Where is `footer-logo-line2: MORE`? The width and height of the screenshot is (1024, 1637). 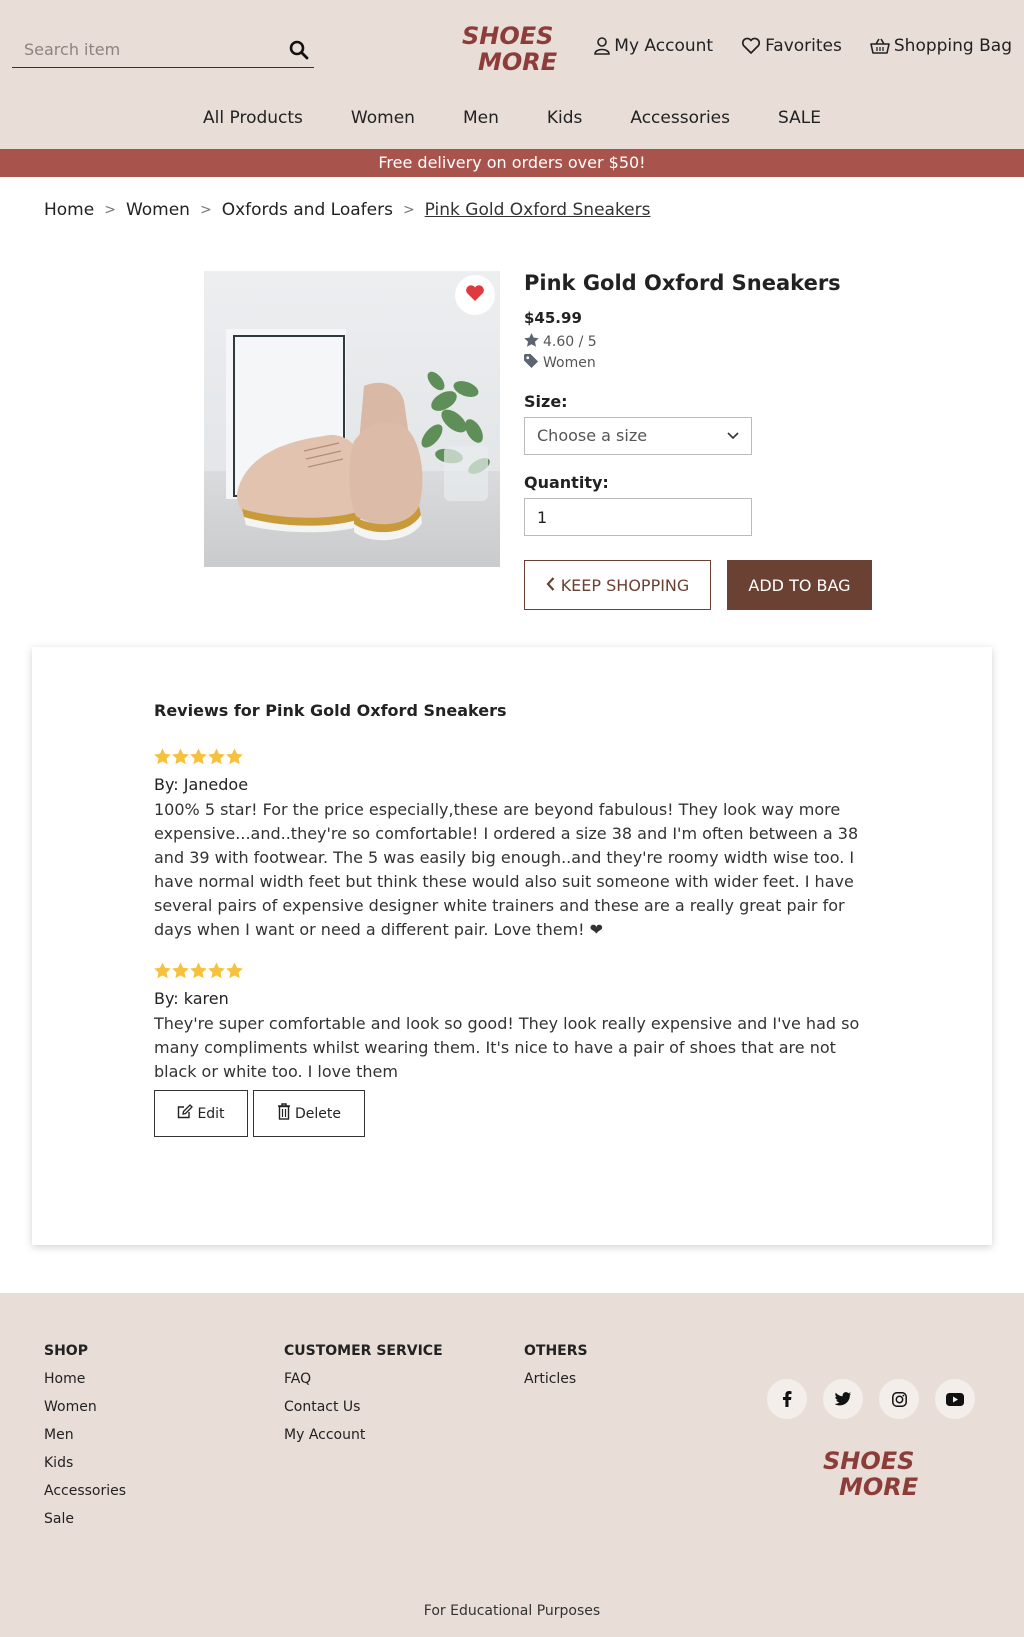
footer-logo-line2: MORE is located at coordinates (879, 1487).